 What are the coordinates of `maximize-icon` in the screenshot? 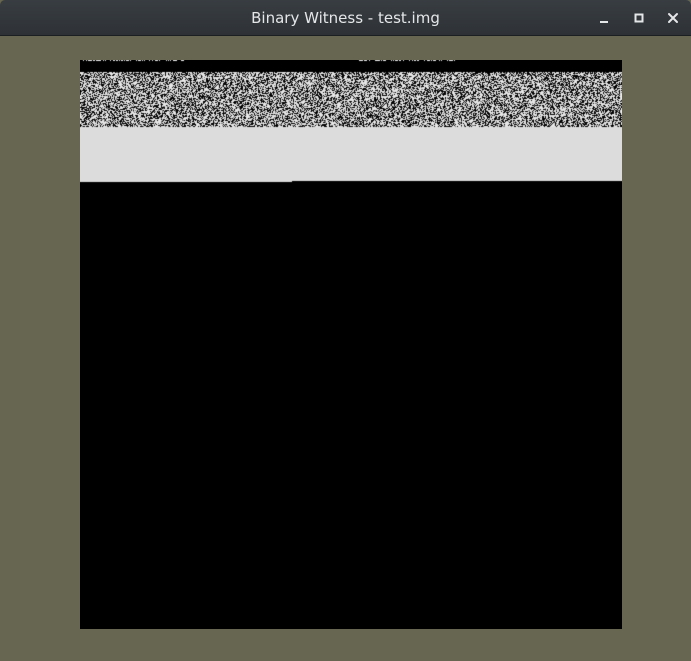 It's located at (639, 18).